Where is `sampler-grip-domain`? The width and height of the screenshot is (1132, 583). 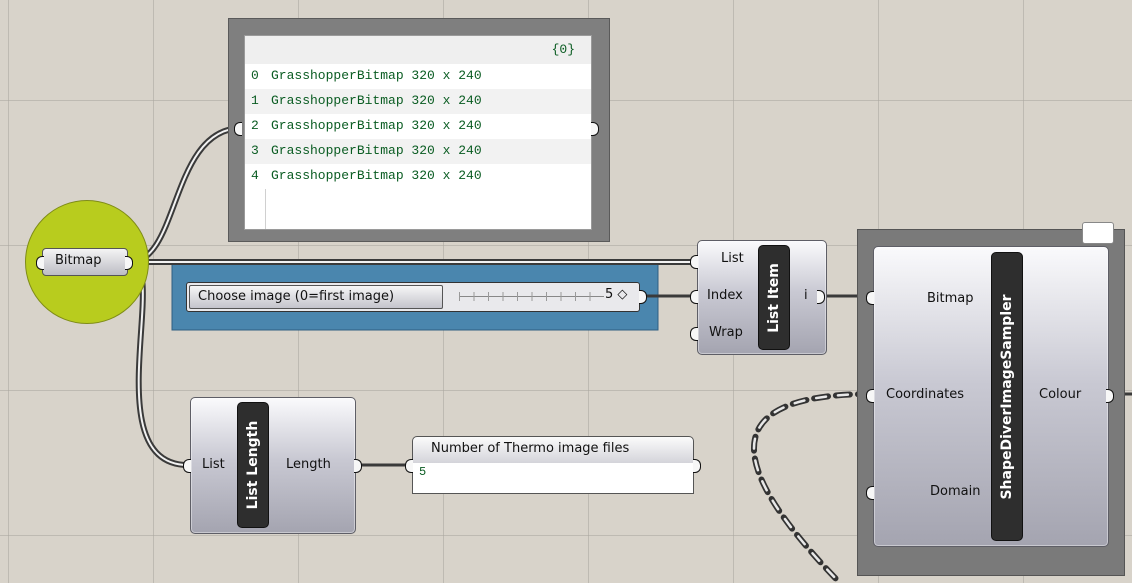 sampler-grip-domain is located at coordinates (870, 493).